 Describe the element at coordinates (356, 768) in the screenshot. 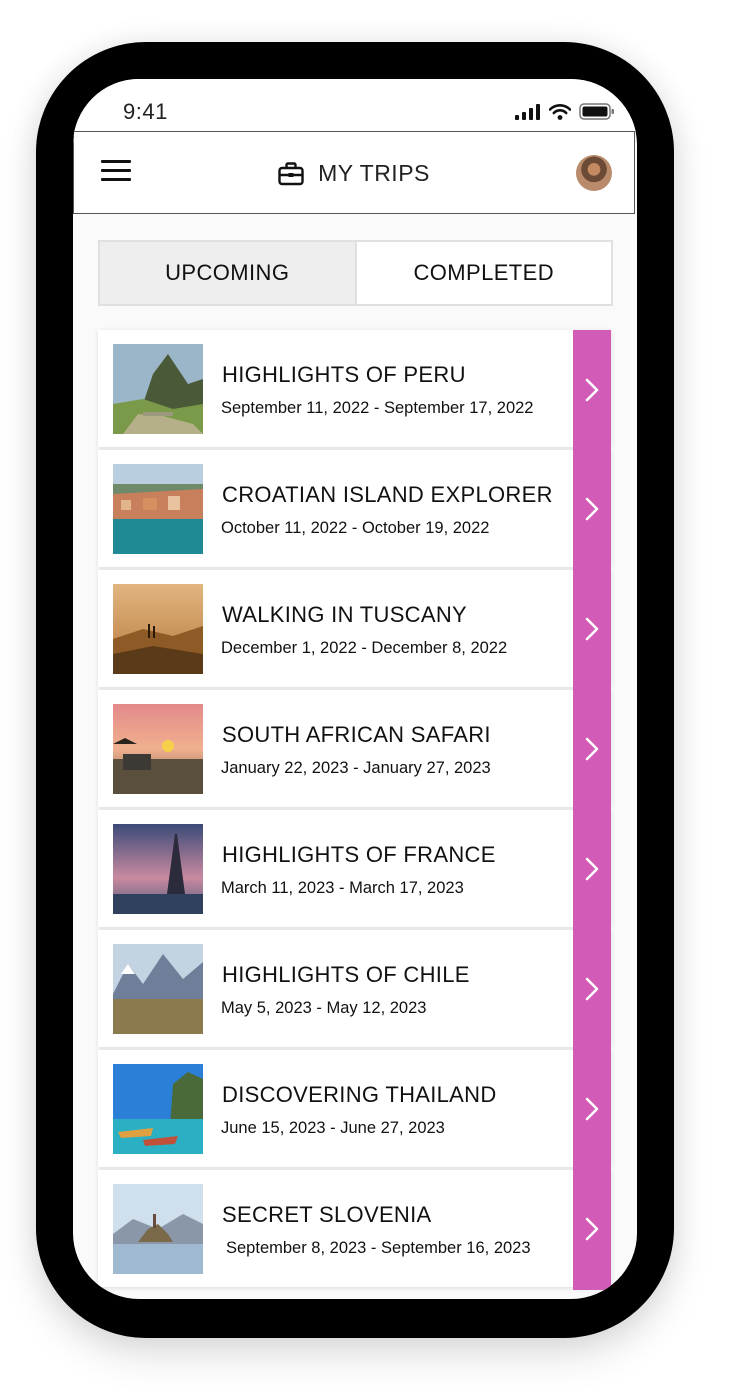

I see `trip-dates: January 22, 2023 - January 27, 2023` at that location.